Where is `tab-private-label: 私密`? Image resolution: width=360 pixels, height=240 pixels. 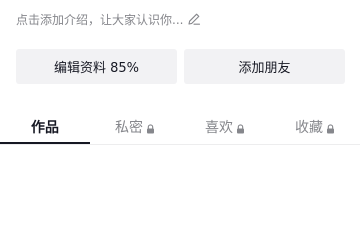
tab-private-label: 私密 is located at coordinates (129, 128).